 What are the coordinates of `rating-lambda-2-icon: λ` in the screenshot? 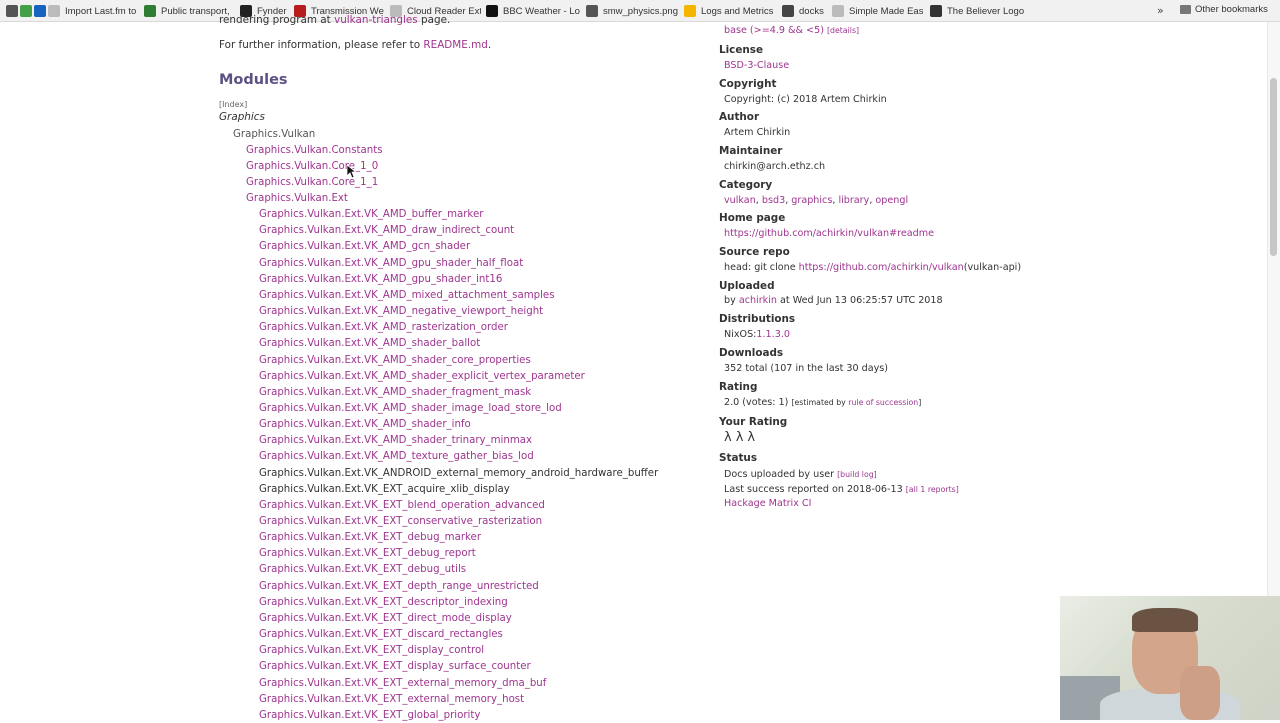 It's located at (740, 437).